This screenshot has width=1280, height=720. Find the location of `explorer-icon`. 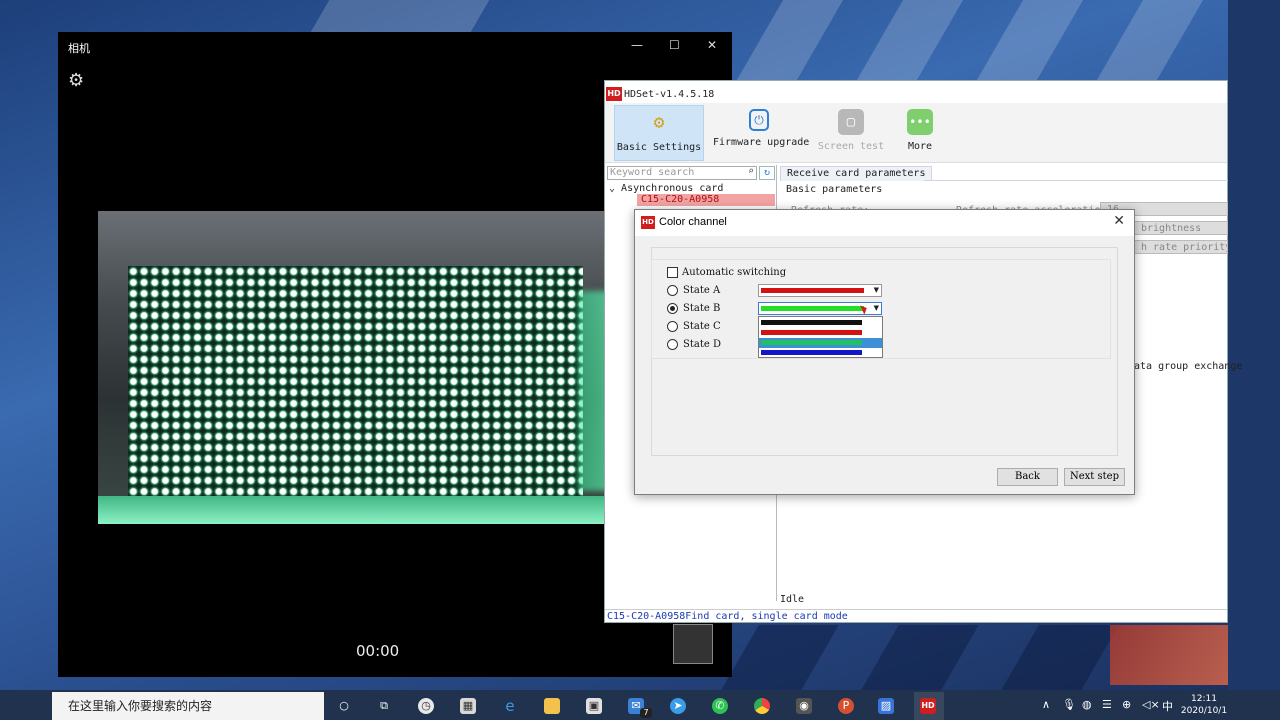

explorer-icon is located at coordinates (552, 706).